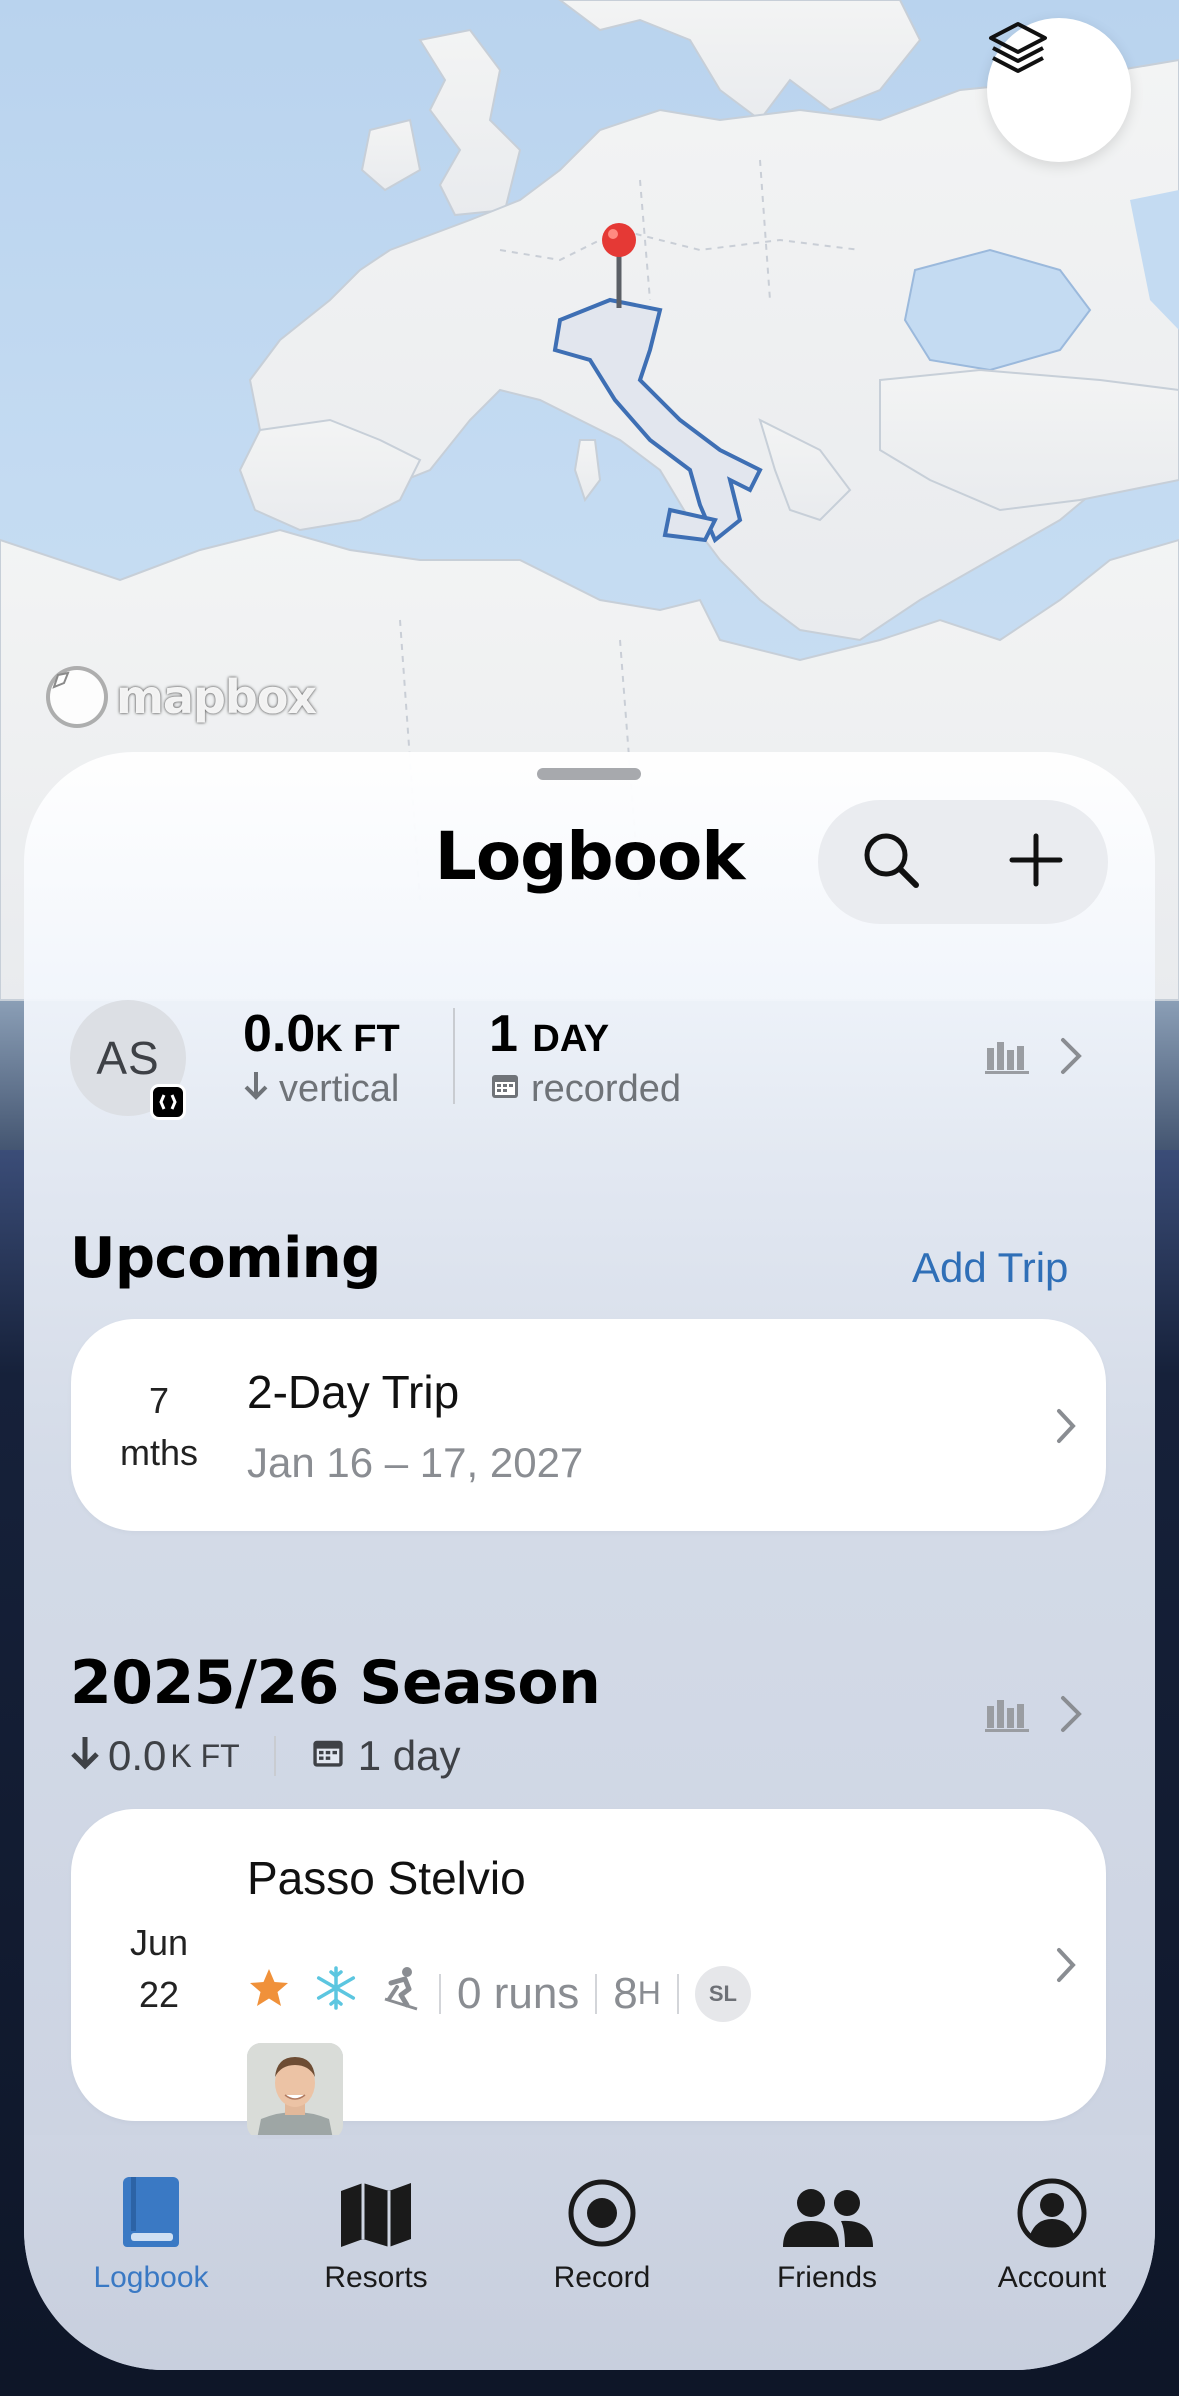  I want to click on tab-friends: Friends, so click(827, 2235).